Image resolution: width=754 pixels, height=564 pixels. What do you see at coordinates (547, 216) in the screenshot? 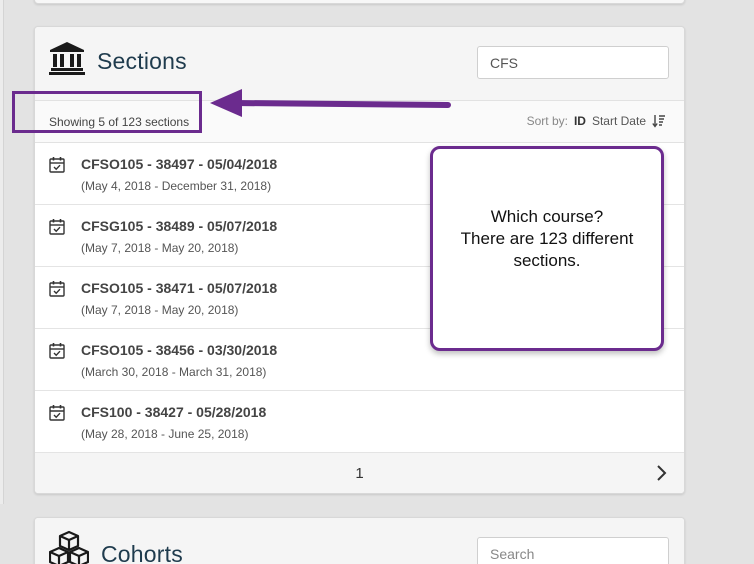
I see `callout-line: Which course?` at bounding box center [547, 216].